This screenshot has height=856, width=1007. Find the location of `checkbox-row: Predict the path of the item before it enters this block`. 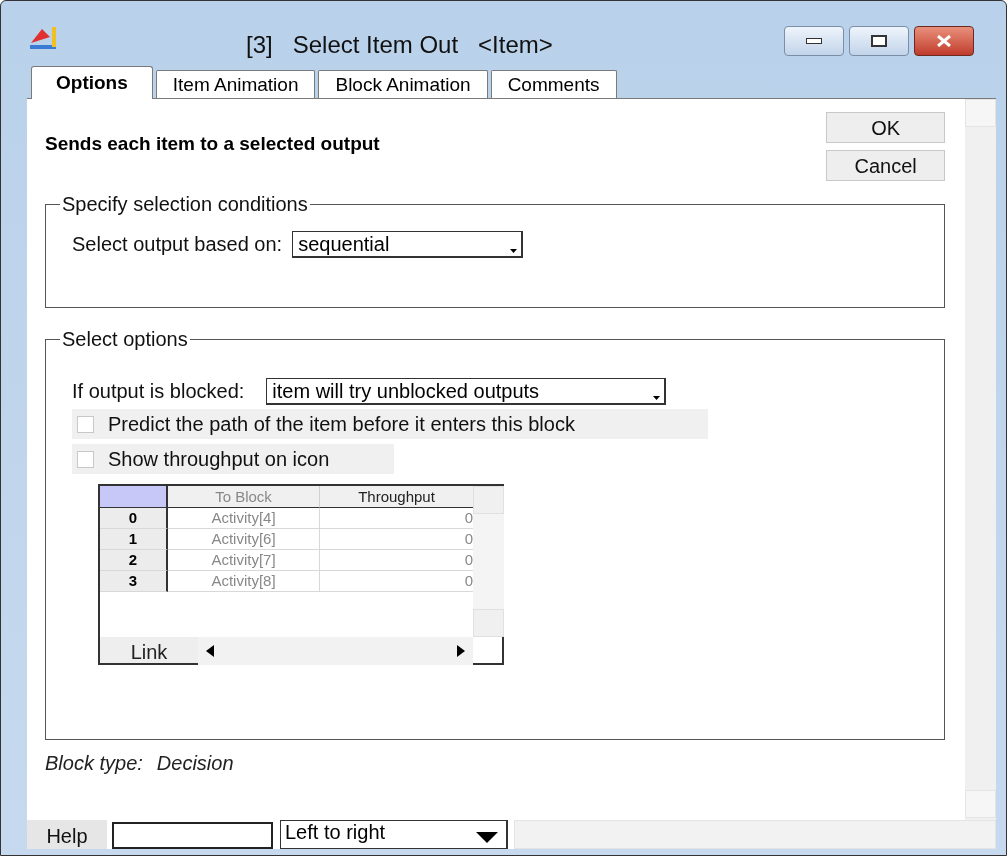

checkbox-row: Predict the path of the item before it enters this block is located at coordinates (390, 424).